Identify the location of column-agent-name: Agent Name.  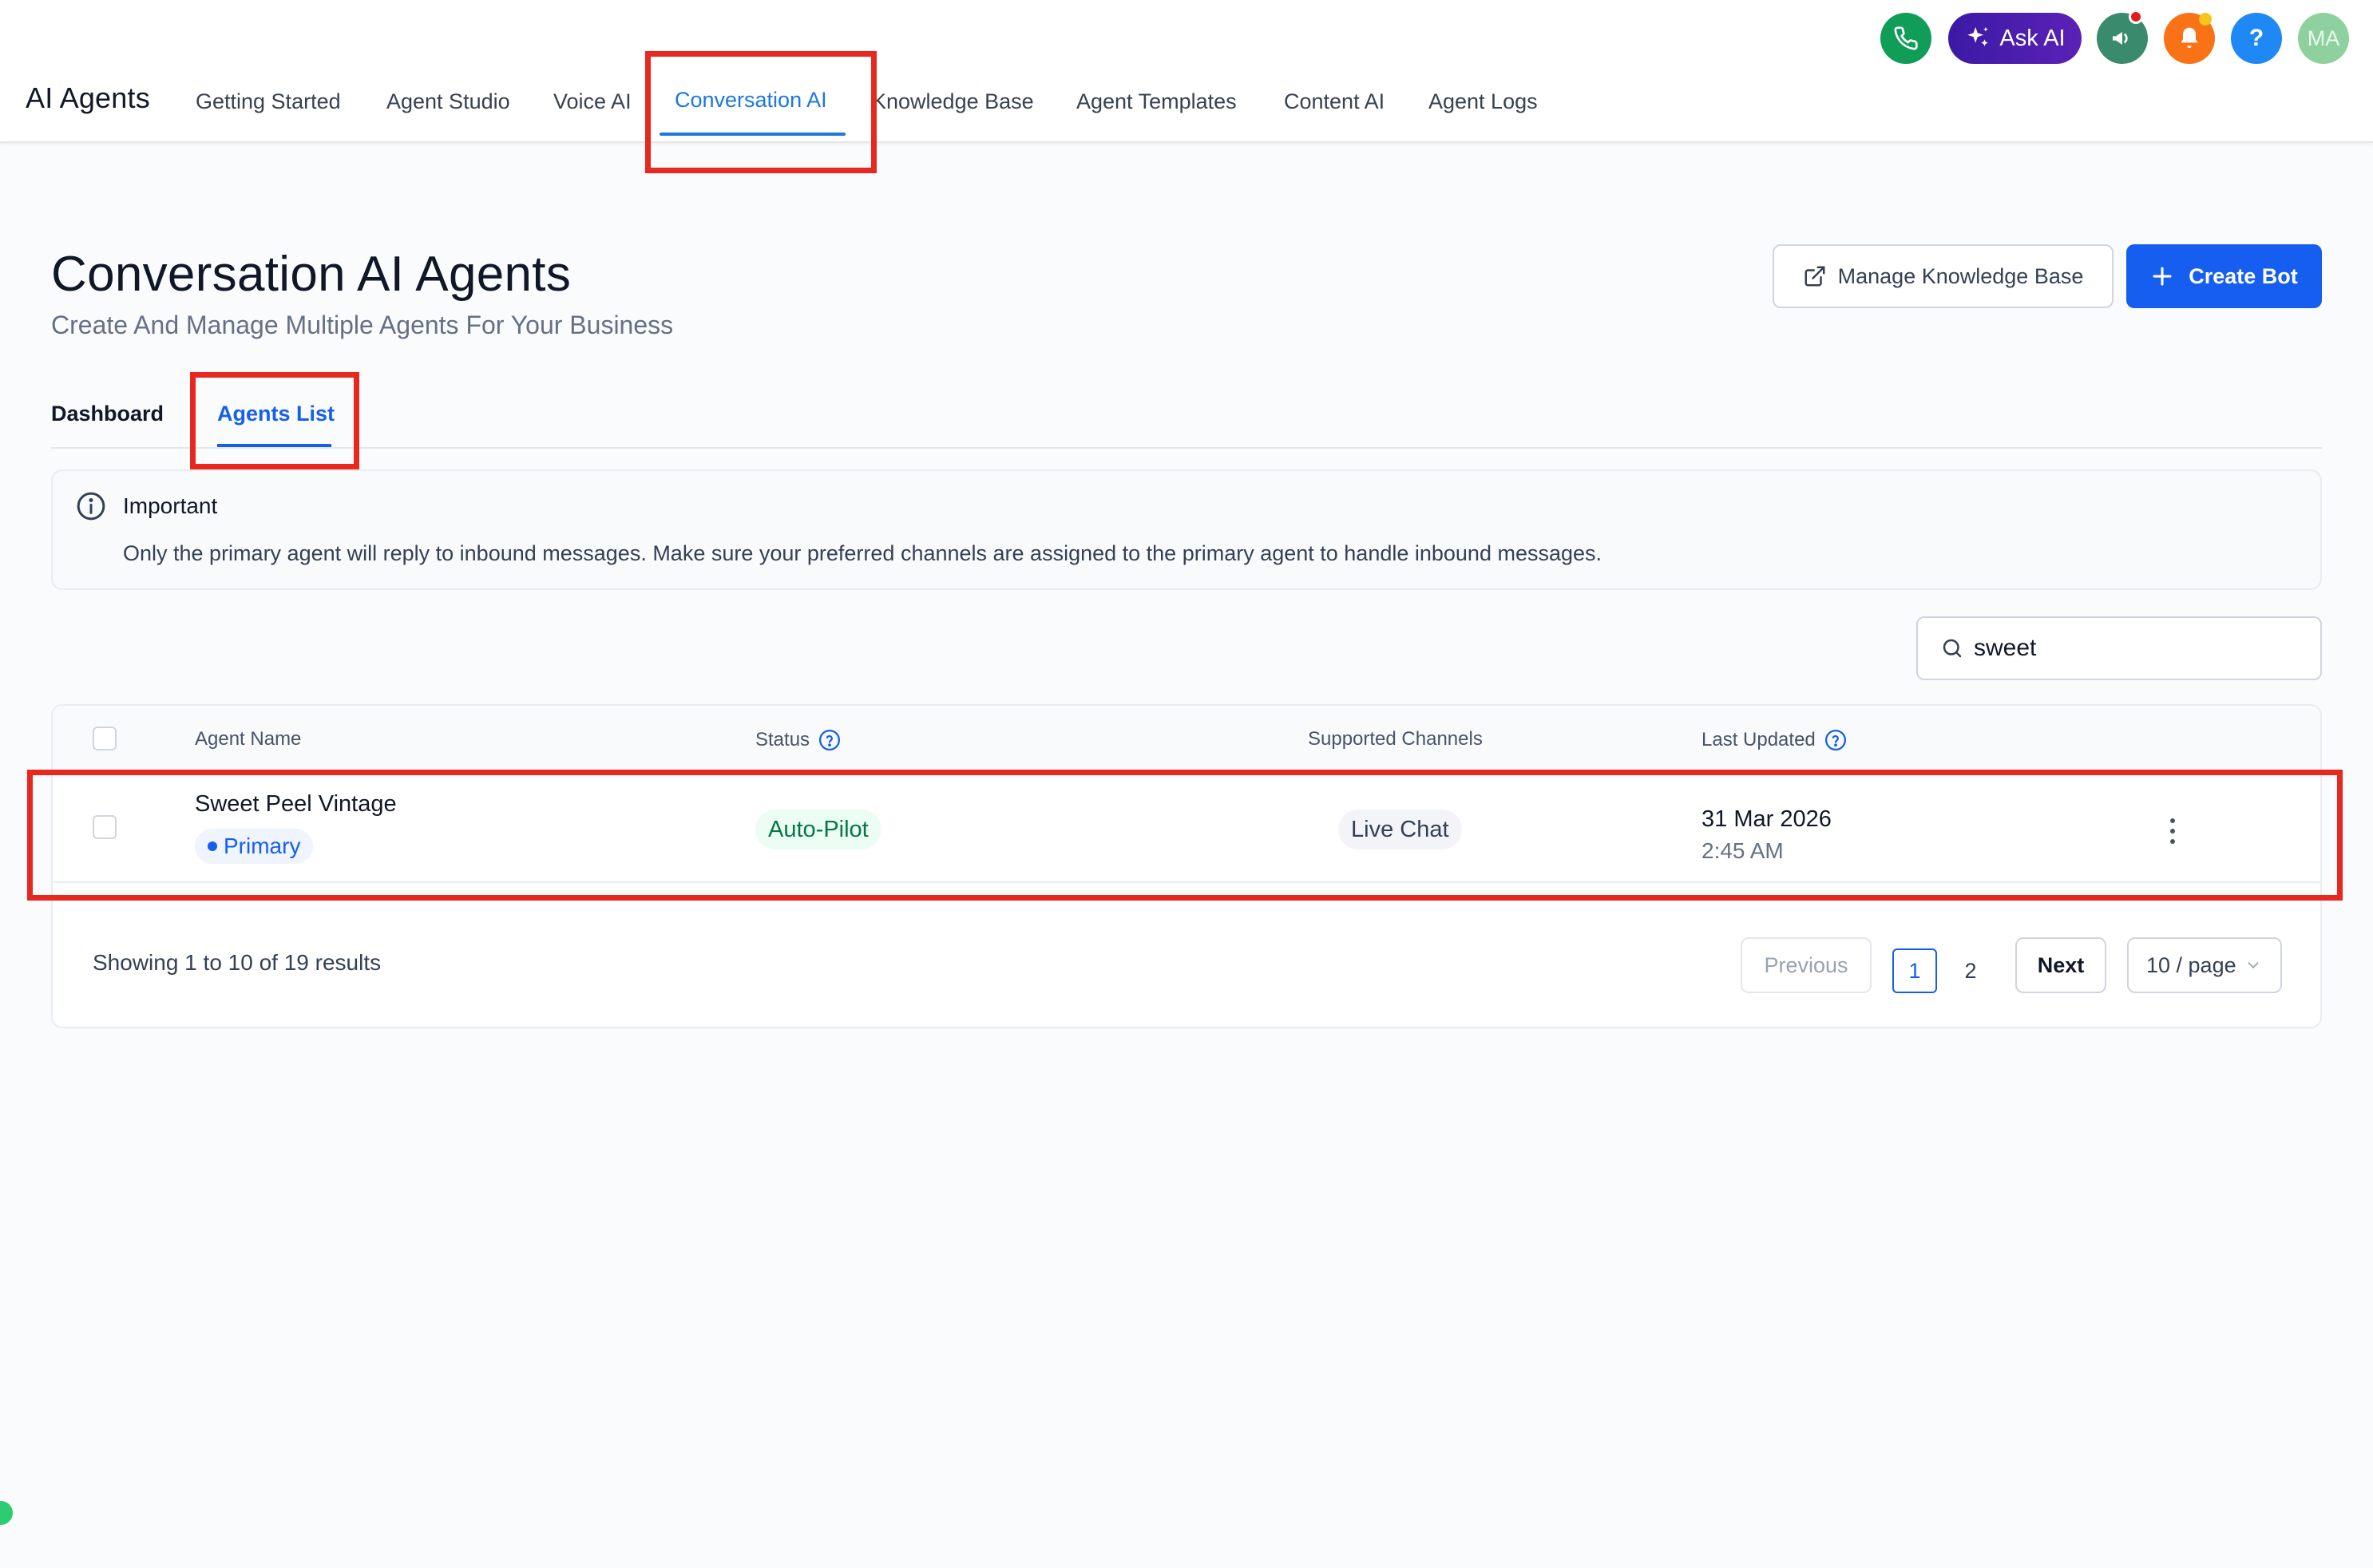
(248, 739).